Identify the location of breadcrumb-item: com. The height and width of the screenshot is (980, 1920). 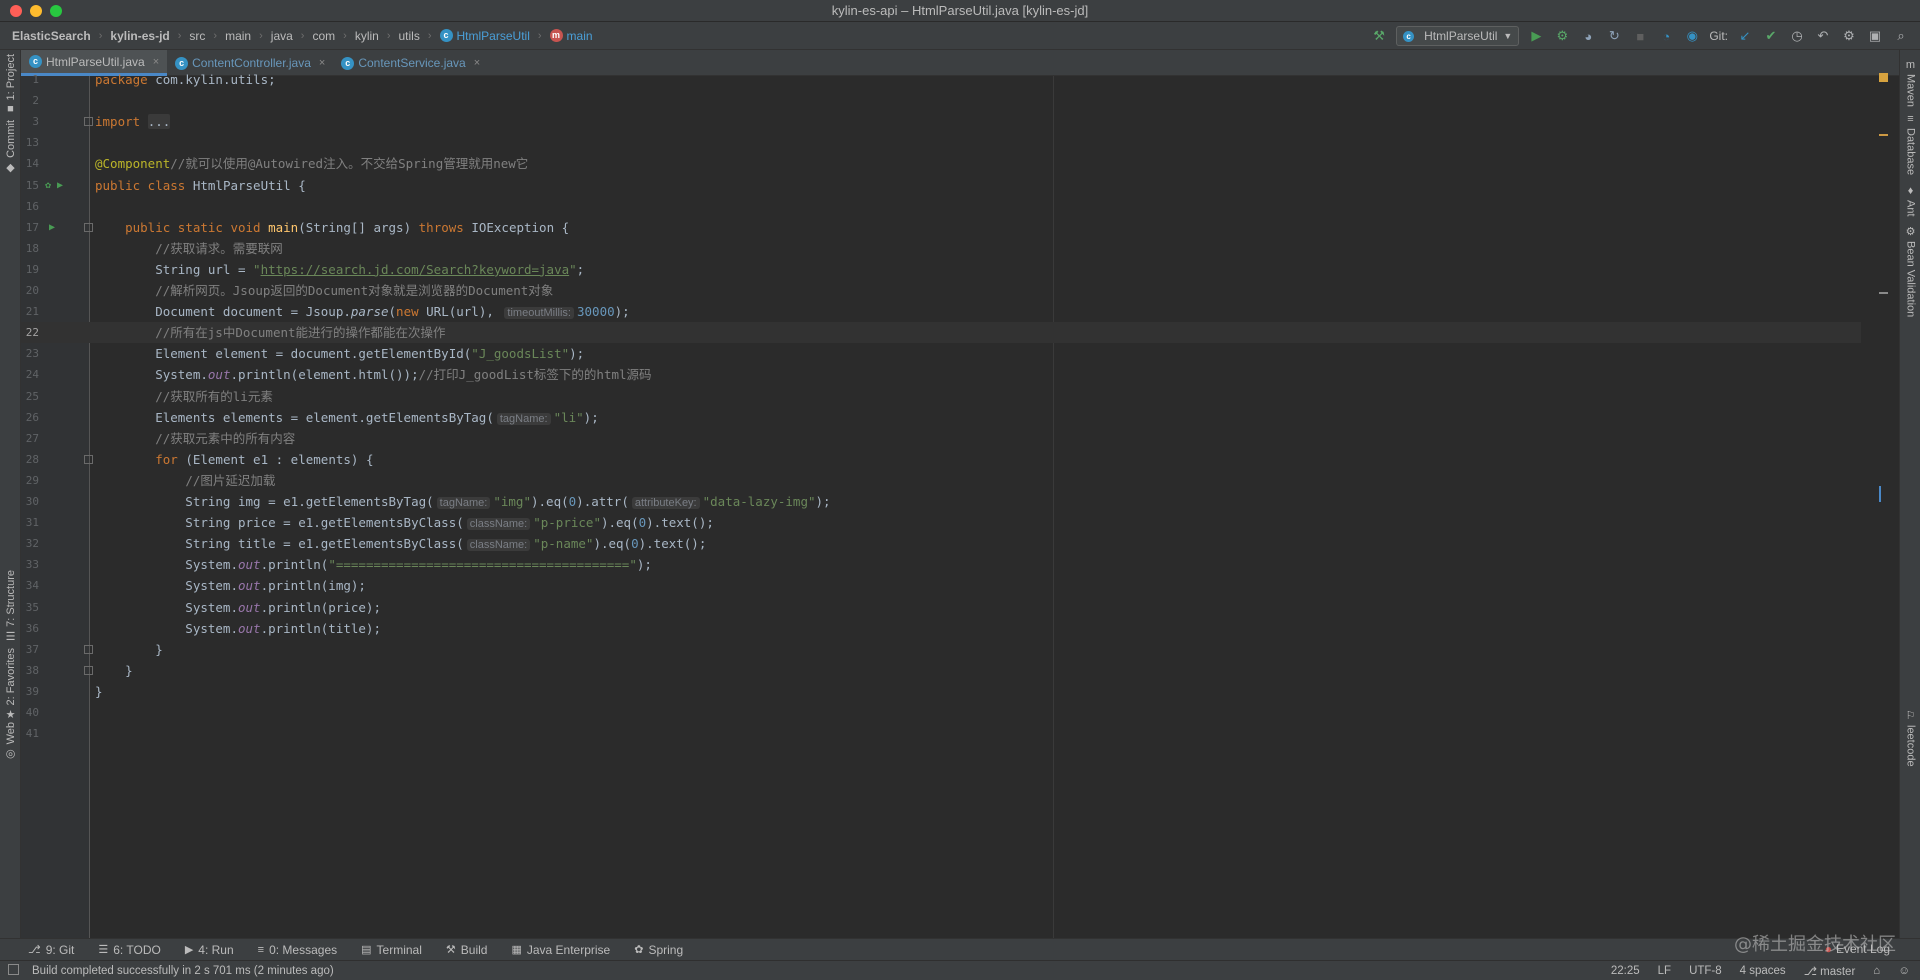
(323, 36).